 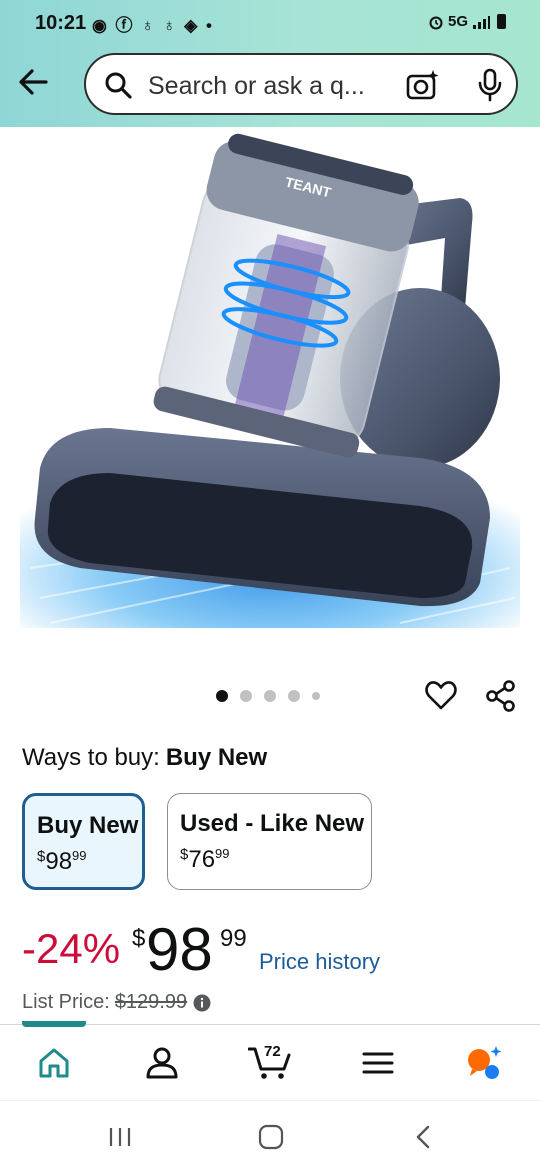 What do you see at coordinates (423, 85) in the screenshot?
I see `camera-search-icon` at bounding box center [423, 85].